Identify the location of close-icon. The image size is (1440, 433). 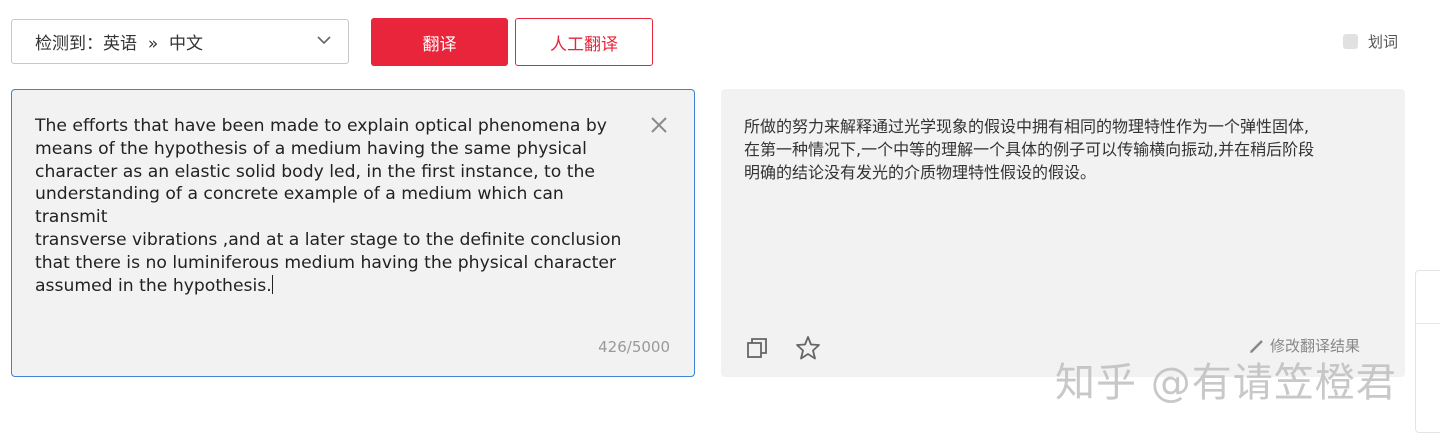
(659, 125).